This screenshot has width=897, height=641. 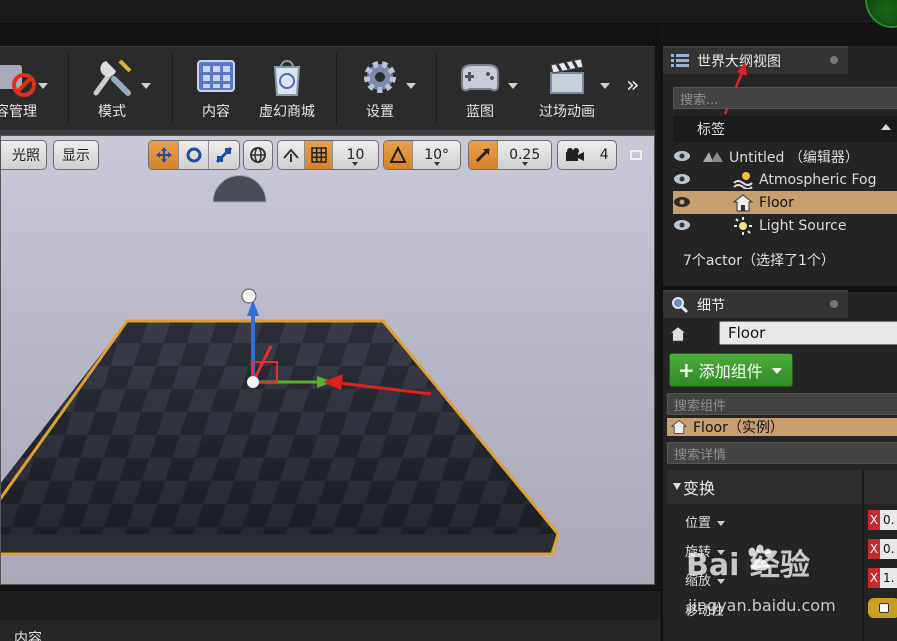 I want to click on outliner-row-selected: Floor, so click(x=785, y=202).